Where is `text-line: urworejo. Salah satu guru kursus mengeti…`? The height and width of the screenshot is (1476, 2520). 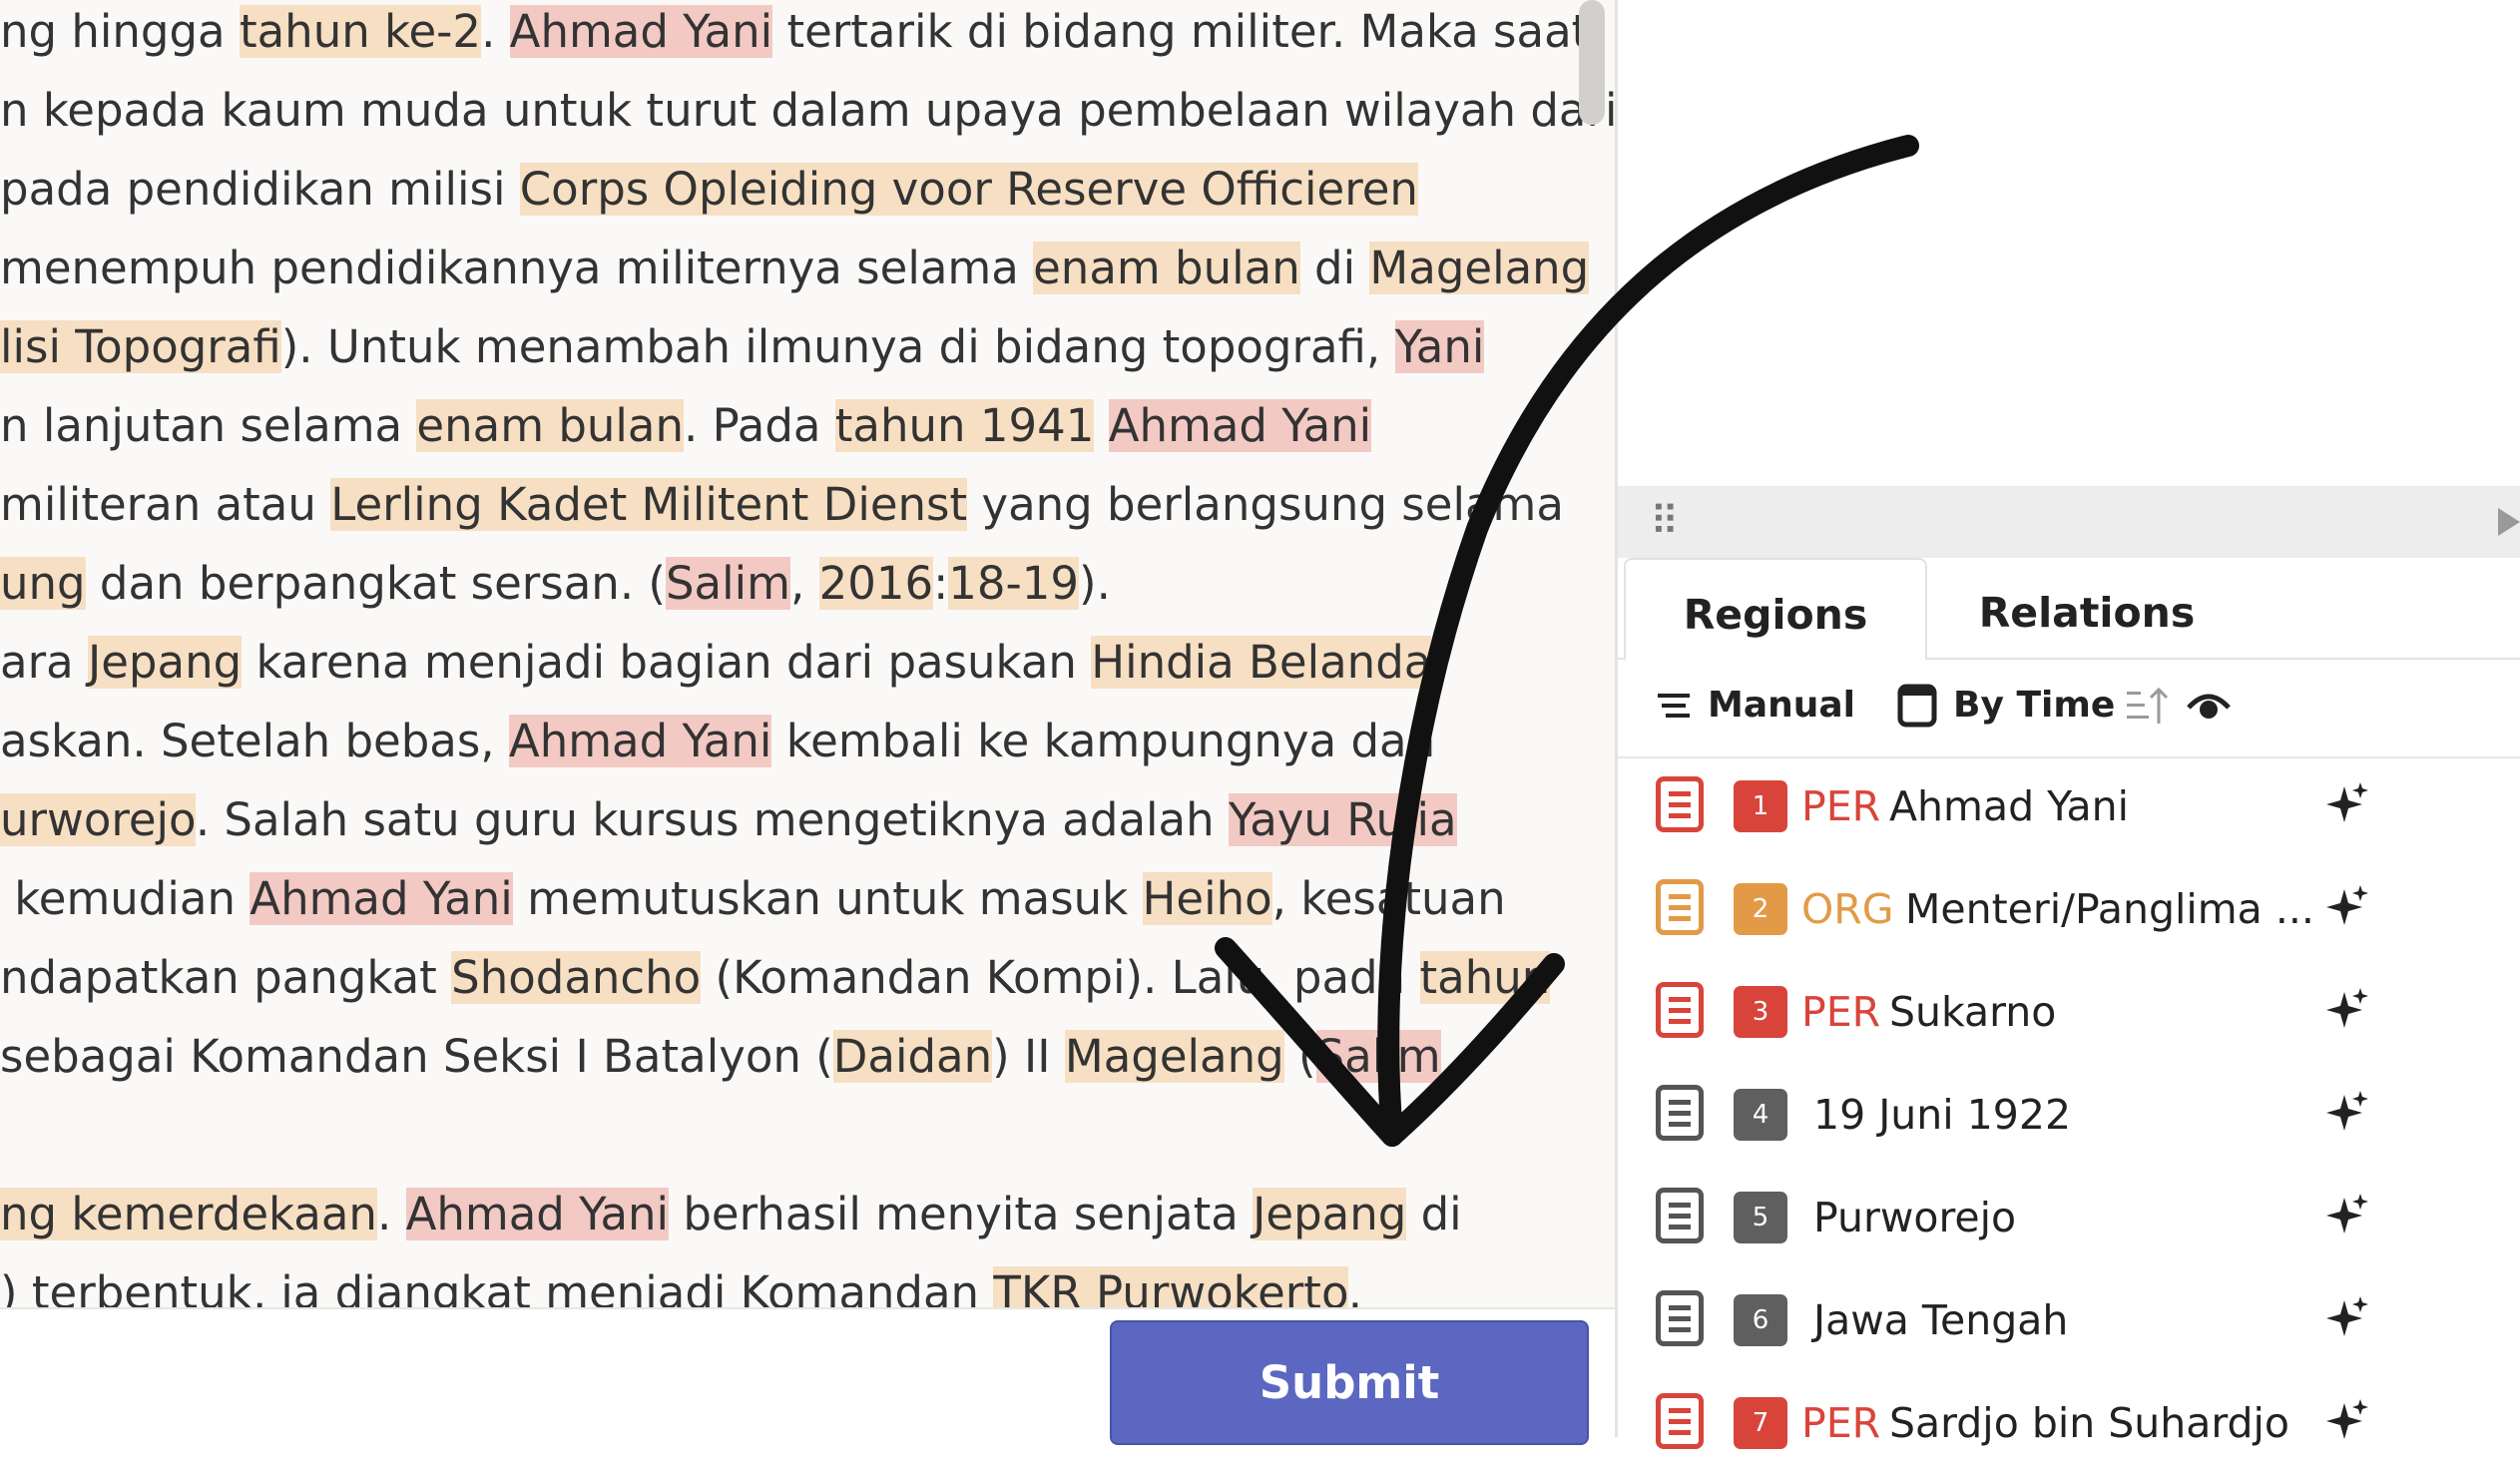 text-line: urworejo. Salah satu guru kursus mengeti… is located at coordinates (728, 820).